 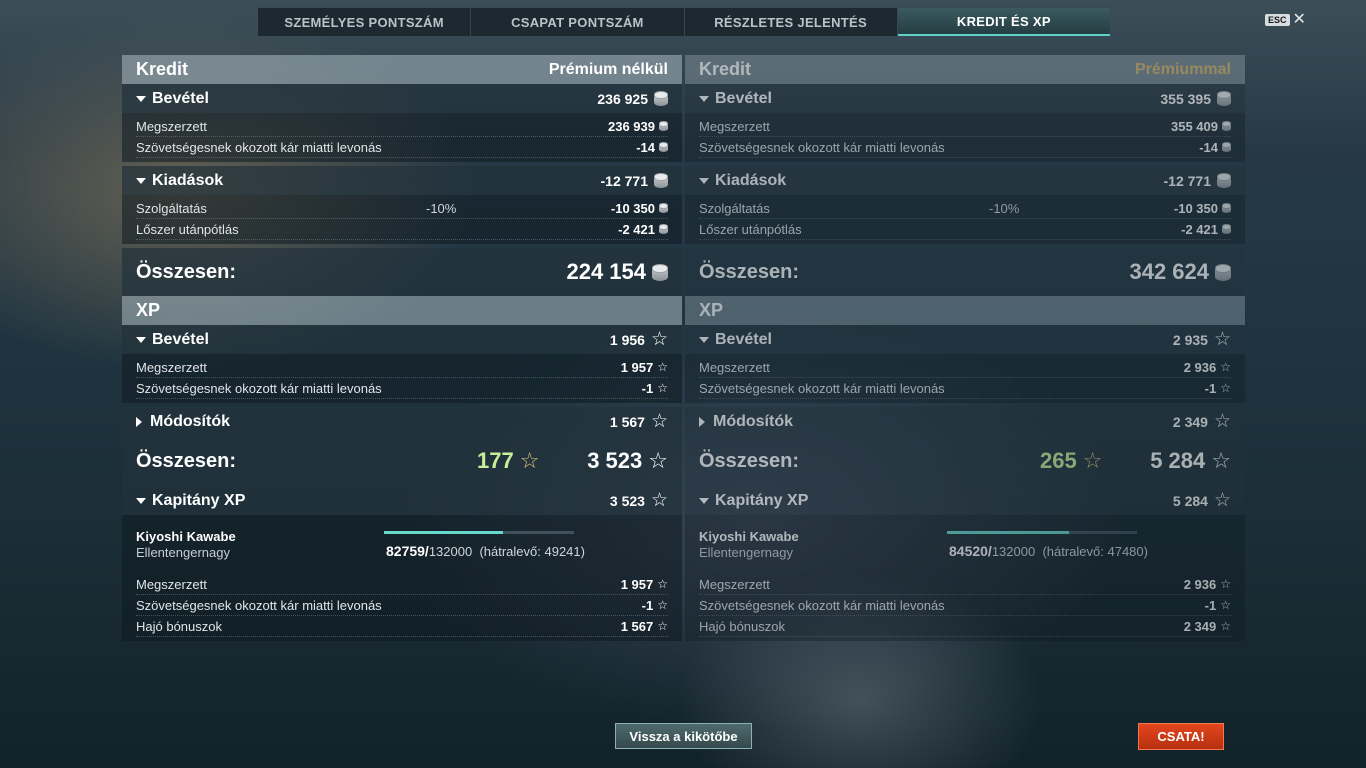 I want to click on progress-remaining: (hátralevő: 49241), so click(x=532, y=551).